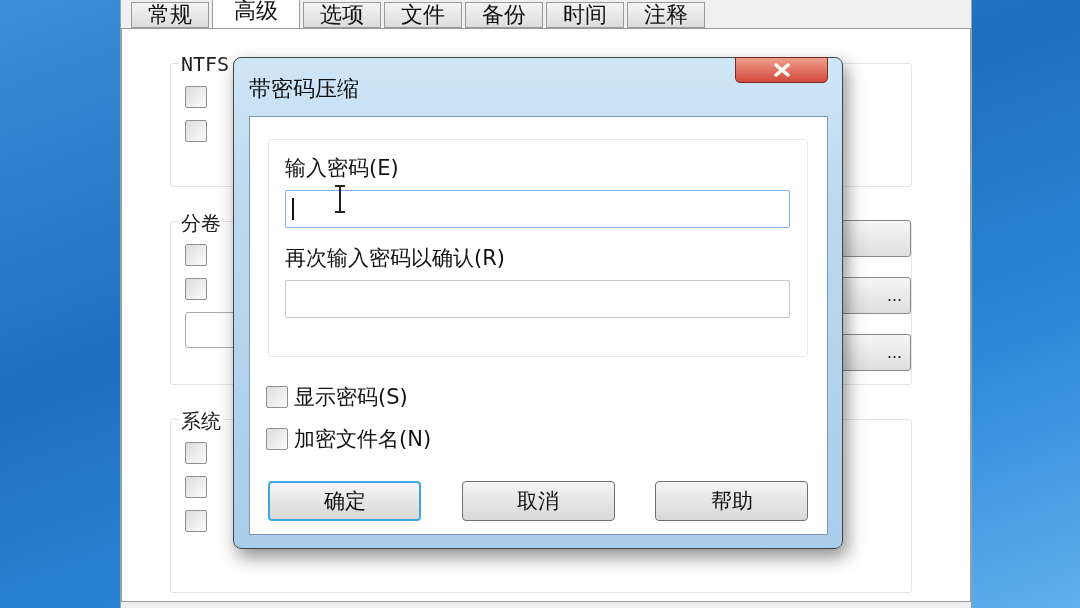  What do you see at coordinates (351, 397) in the screenshot?
I see `checkbox-label: 显示密码(S)` at bounding box center [351, 397].